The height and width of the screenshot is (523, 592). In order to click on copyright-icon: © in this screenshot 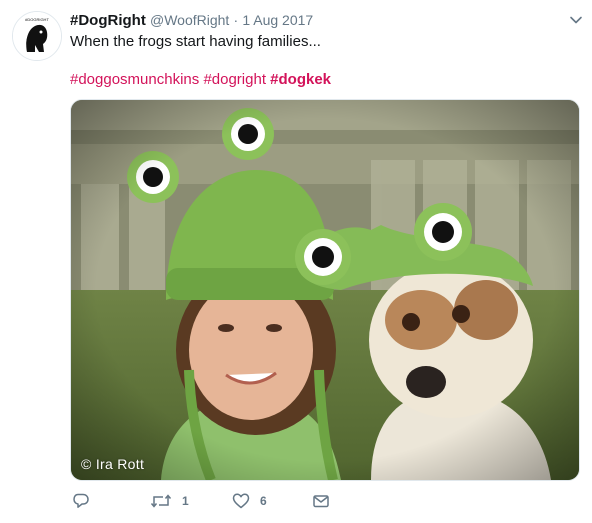, I will do `click(86, 464)`.